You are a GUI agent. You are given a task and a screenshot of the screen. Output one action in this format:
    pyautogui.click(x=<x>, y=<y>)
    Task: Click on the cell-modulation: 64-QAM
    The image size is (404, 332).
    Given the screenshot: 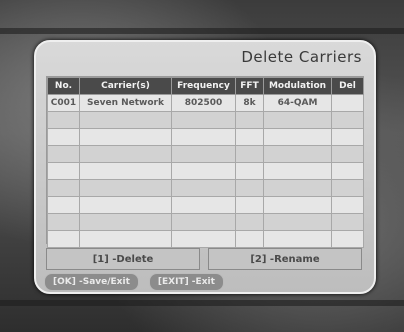 What is the action you would take?
    pyautogui.click(x=297, y=103)
    